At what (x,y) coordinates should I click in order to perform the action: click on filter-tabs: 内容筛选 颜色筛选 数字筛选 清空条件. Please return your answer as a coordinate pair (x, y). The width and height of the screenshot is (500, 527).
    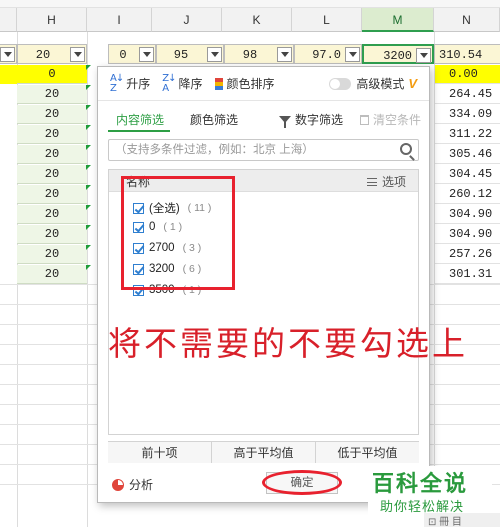
    Looking at the image, I should click on (263, 118).